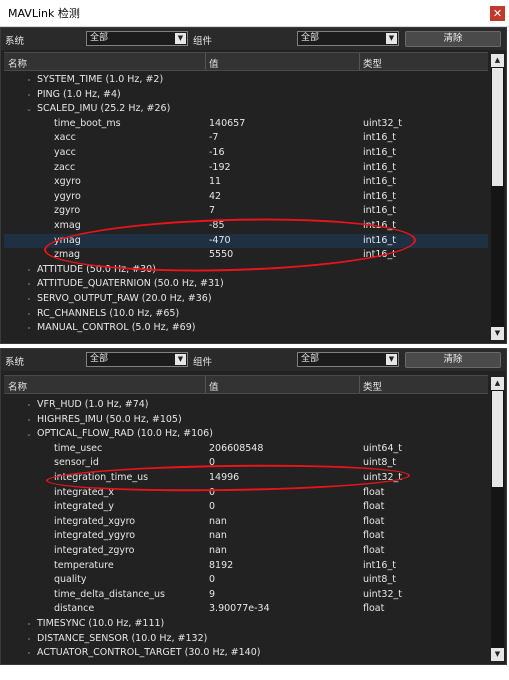 The image size is (509, 680). Describe the element at coordinates (246, 314) in the screenshot. I see `message-row: RC_CHANNELS (10.0 Hz, #65)` at that location.